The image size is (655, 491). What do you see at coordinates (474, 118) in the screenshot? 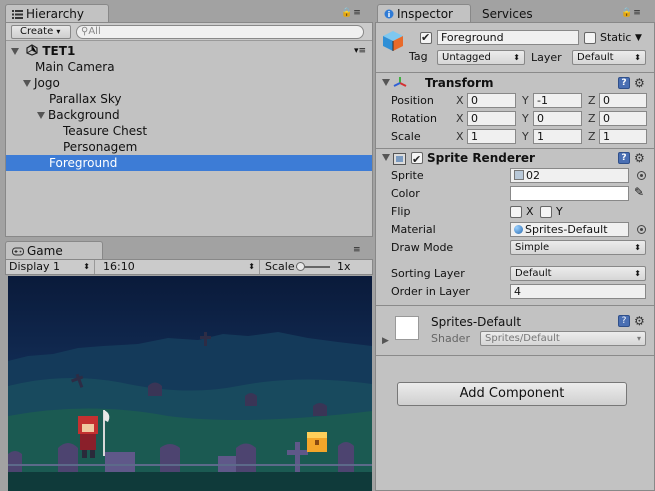
I see `rotation-x-value: 0` at bounding box center [474, 118].